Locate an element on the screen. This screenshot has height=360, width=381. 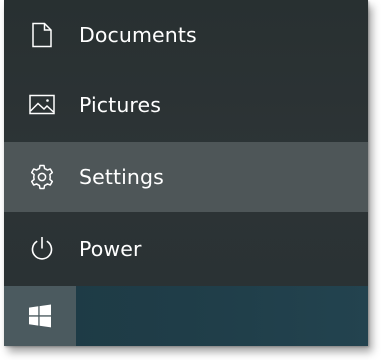
gear-icon is located at coordinates (42, 177).